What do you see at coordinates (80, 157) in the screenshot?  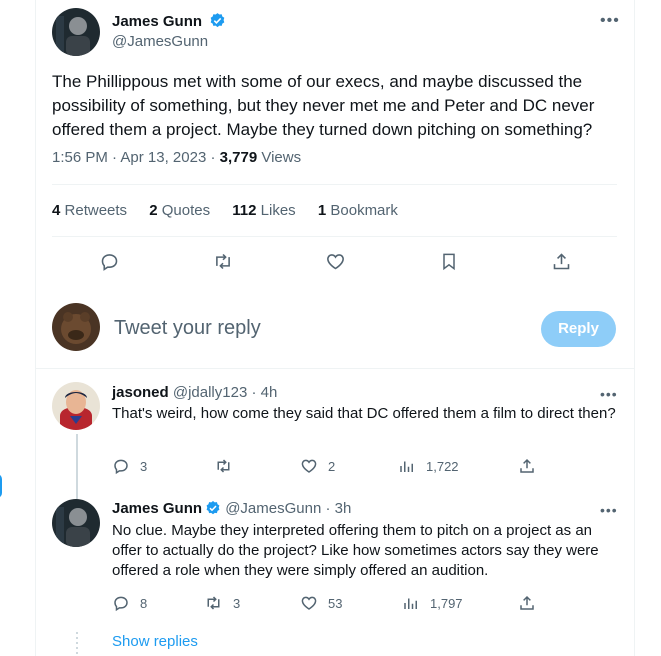 I see `tweet-time: 1:56 PM` at bounding box center [80, 157].